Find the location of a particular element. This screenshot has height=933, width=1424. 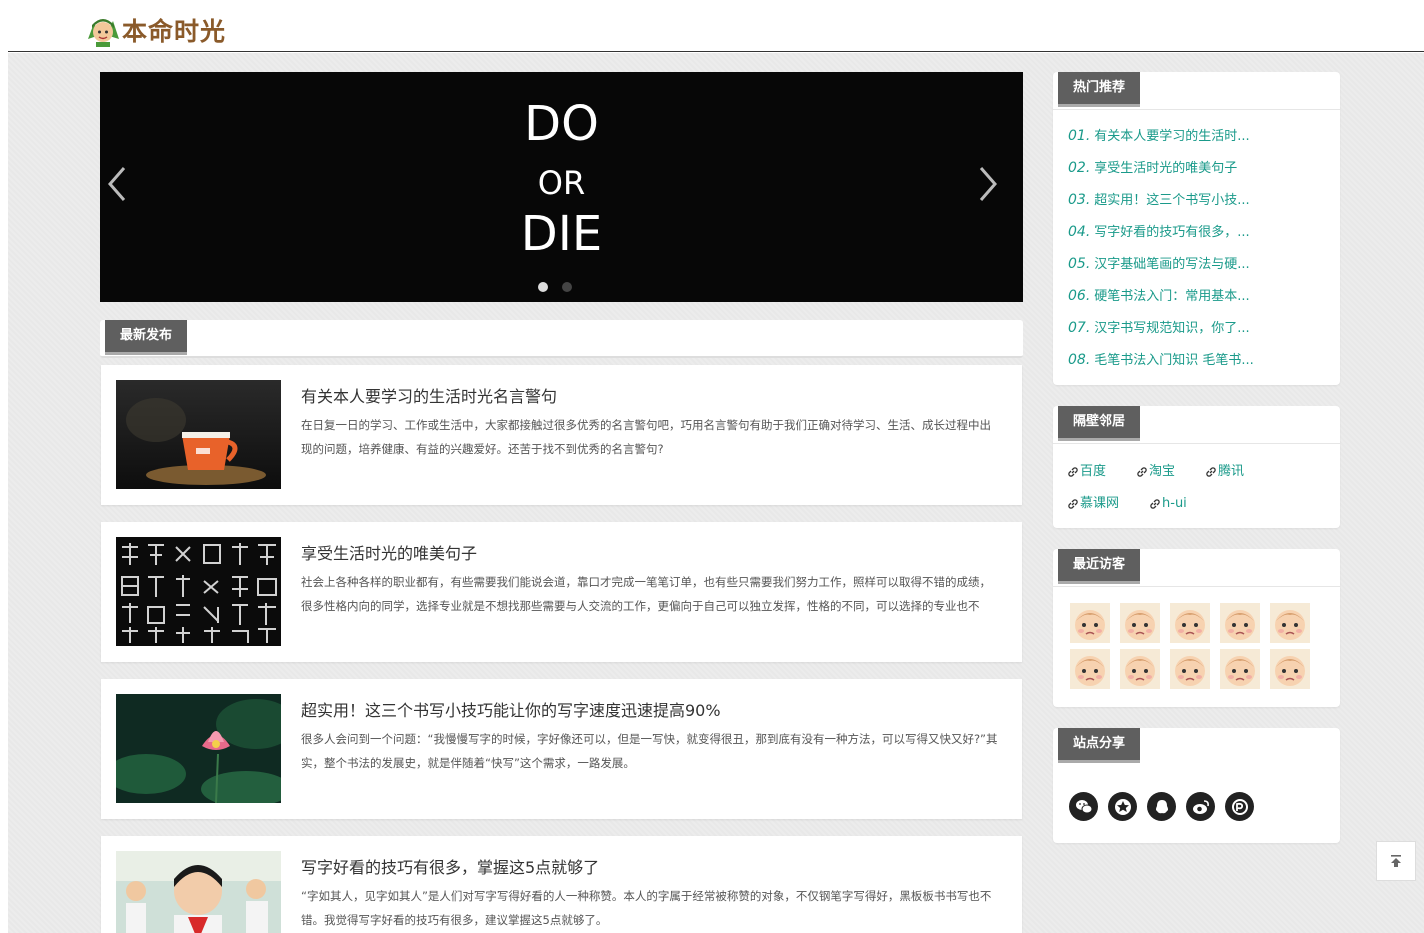

qq-icon is located at coordinates (1161, 806).